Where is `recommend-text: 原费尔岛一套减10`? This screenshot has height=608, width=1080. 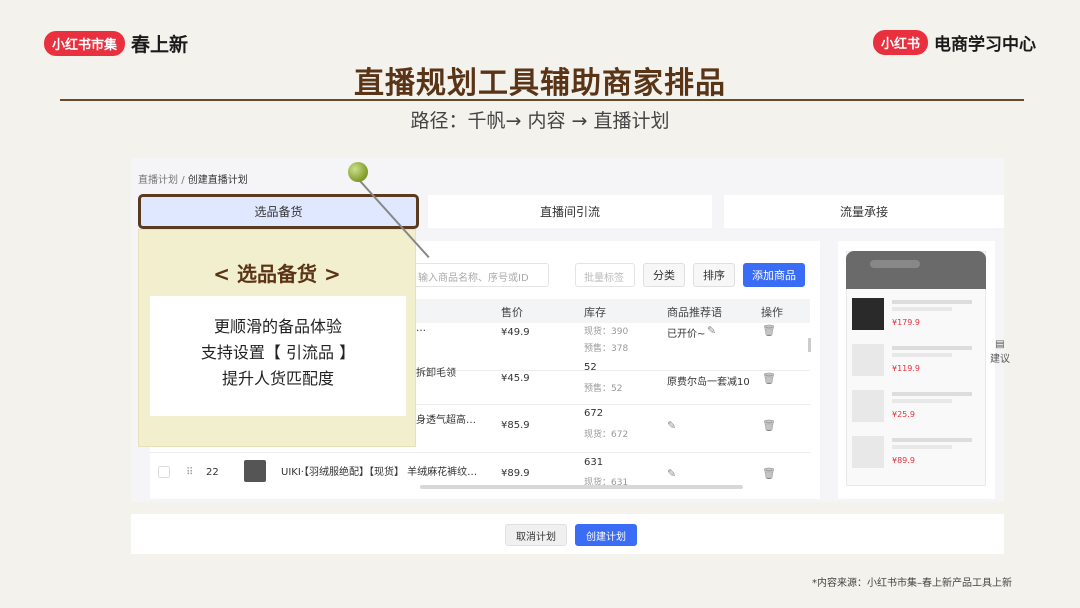 recommend-text: 原费尔岛一套减10 is located at coordinates (708, 382).